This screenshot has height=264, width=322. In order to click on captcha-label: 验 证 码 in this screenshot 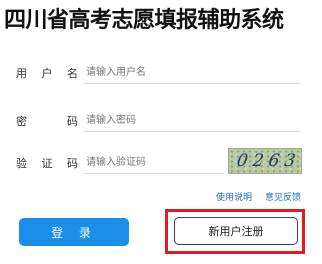, I will do `click(47, 163)`.